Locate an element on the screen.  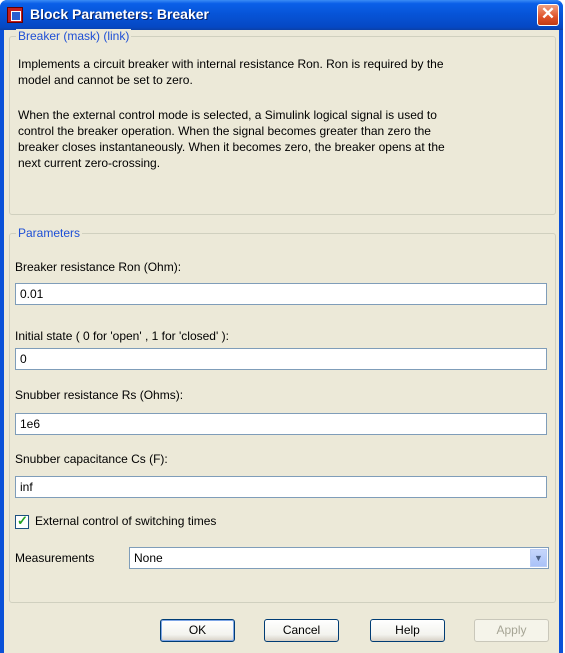
title-bar: Block Parameters: Breaker ✕ is located at coordinates (281, 15).